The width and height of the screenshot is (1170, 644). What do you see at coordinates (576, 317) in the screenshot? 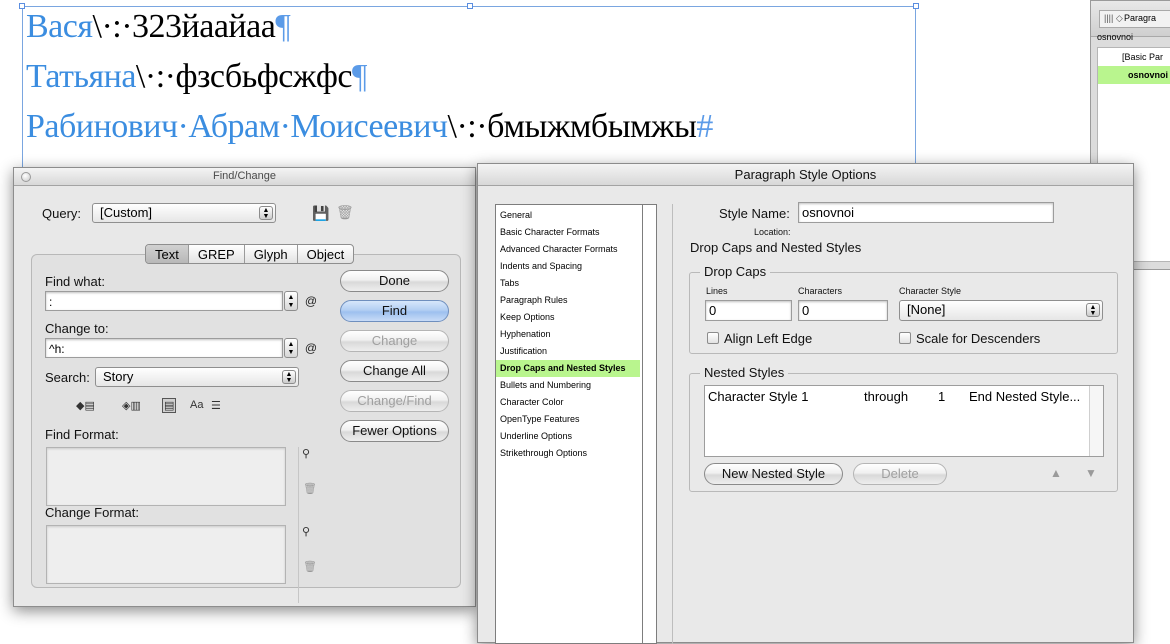
I see `category-item: Keep Options` at bounding box center [576, 317].